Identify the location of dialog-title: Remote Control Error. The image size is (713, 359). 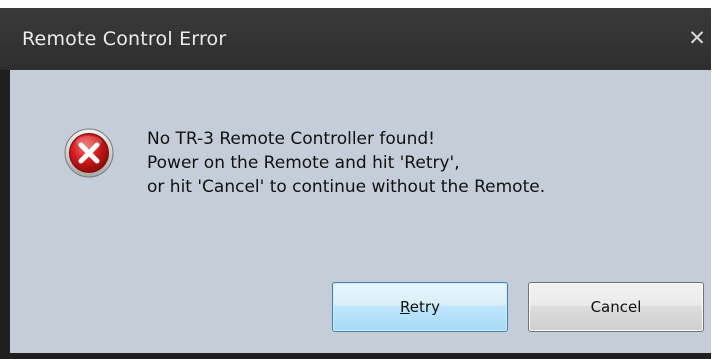
(124, 39).